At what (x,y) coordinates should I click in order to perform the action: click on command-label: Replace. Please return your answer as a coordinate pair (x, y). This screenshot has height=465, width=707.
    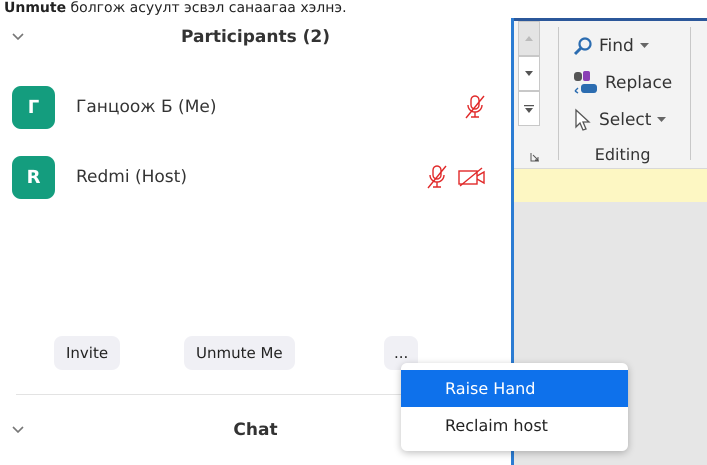
    Looking at the image, I should click on (638, 82).